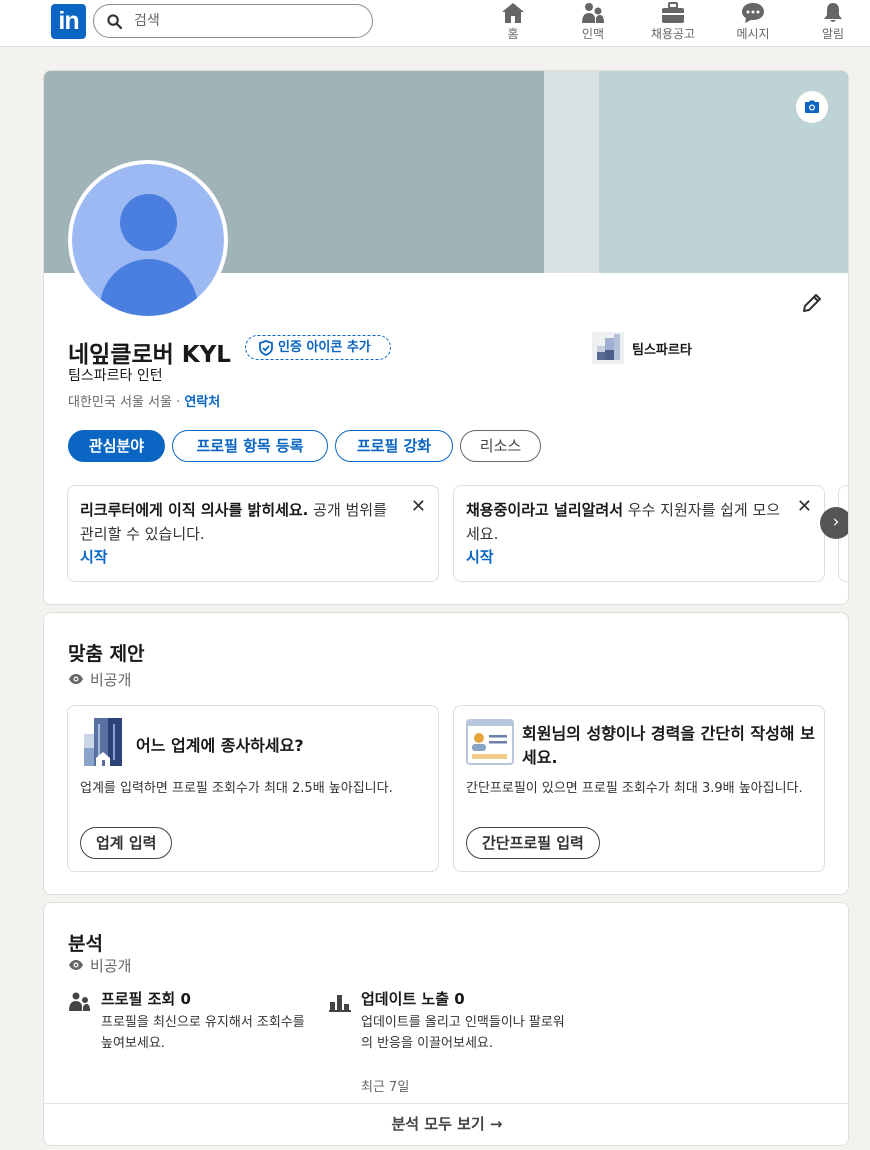 Image resolution: width=870 pixels, height=1150 pixels. Describe the element at coordinates (85, 944) in the screenshot. I see `analytics-title: 분석` at that location.